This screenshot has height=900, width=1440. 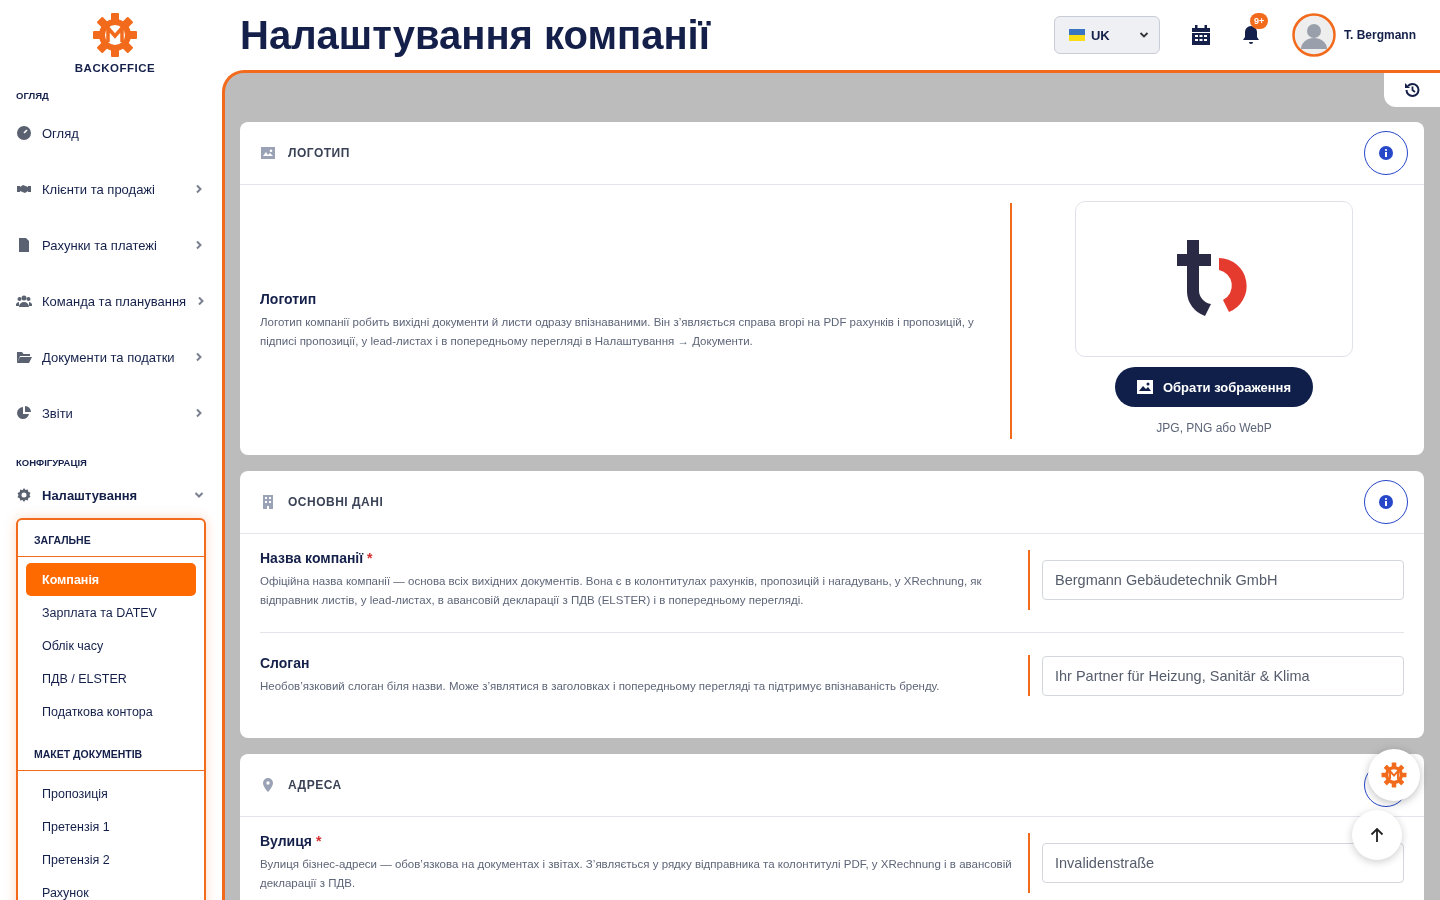 What do you see at coordinates (600, 686) in the screenshot?
I see `field-description: Необов’язковий слоган біля назви. Може з’являтися в заголовках і попередньому перегляді та підтримує впізнаваність бренду.` at bounding box center [600, 686].